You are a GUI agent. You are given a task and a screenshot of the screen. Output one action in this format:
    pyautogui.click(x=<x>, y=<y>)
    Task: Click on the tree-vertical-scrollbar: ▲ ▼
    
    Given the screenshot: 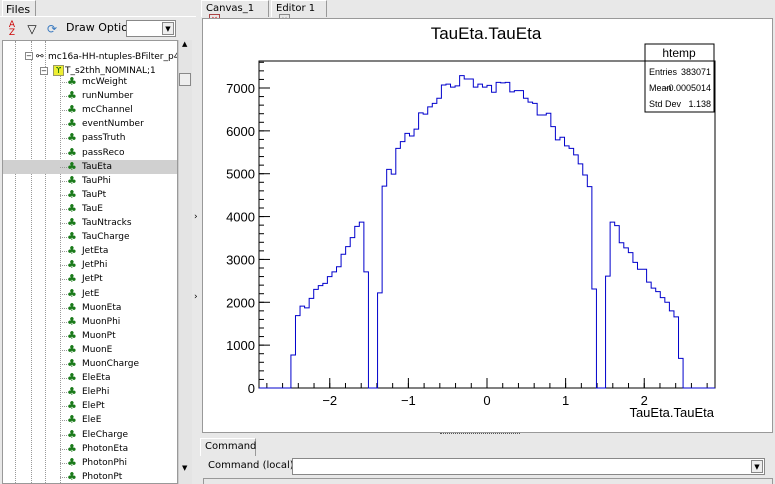 What is the action you would take?
    pyautogui.click(x=185, y=262)
    